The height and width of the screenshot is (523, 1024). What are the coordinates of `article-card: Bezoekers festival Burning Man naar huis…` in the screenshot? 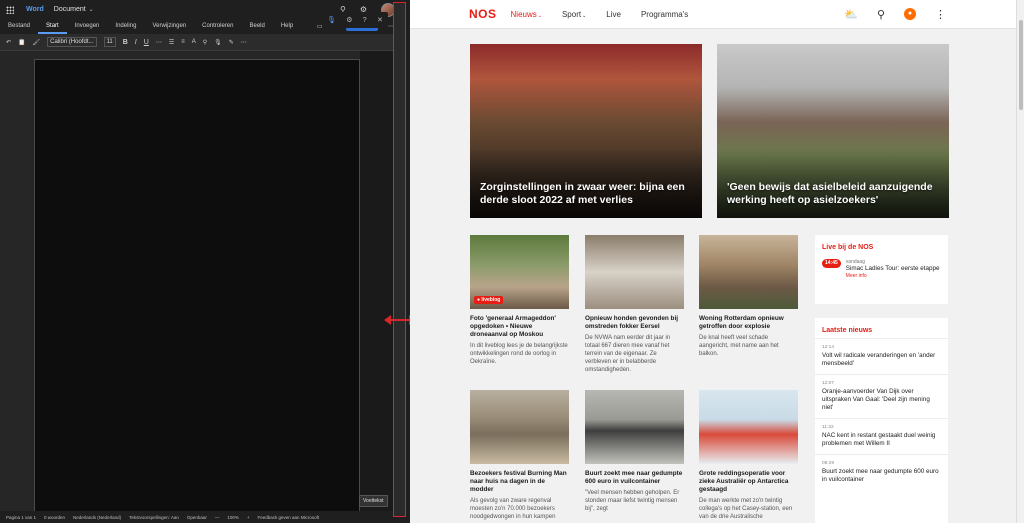 It's located at (519, 455).